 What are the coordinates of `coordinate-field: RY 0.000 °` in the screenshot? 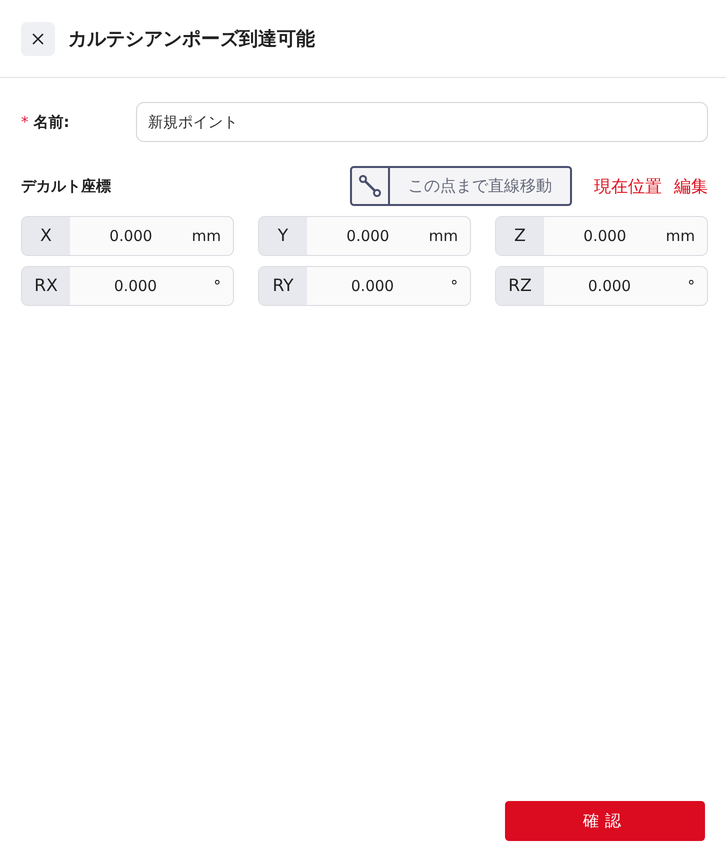 It's located at (364, 286).